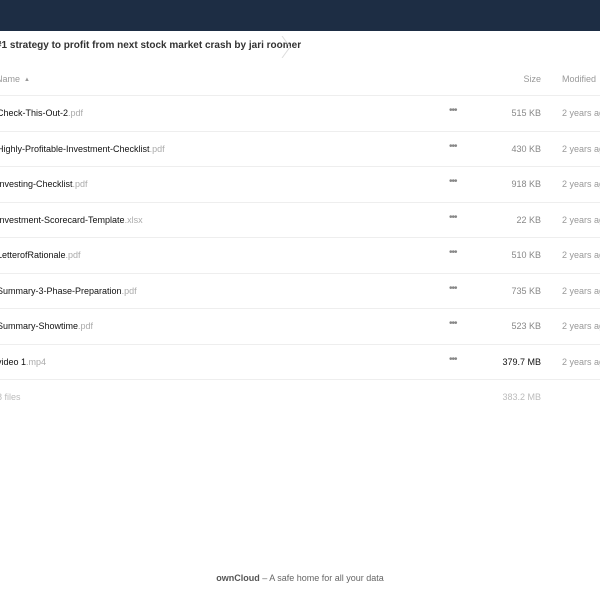 The image size is (600, 600). Describe the element at coordinates (27, 80) in the screenshot. I see `sort-ascending-icon: ▲` at that location.